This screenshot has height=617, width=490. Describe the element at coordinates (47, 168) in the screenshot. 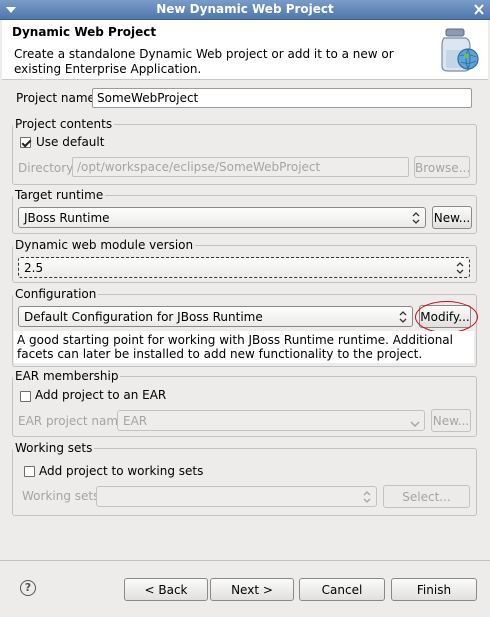

I see `directory-label: Directory:` at that location.